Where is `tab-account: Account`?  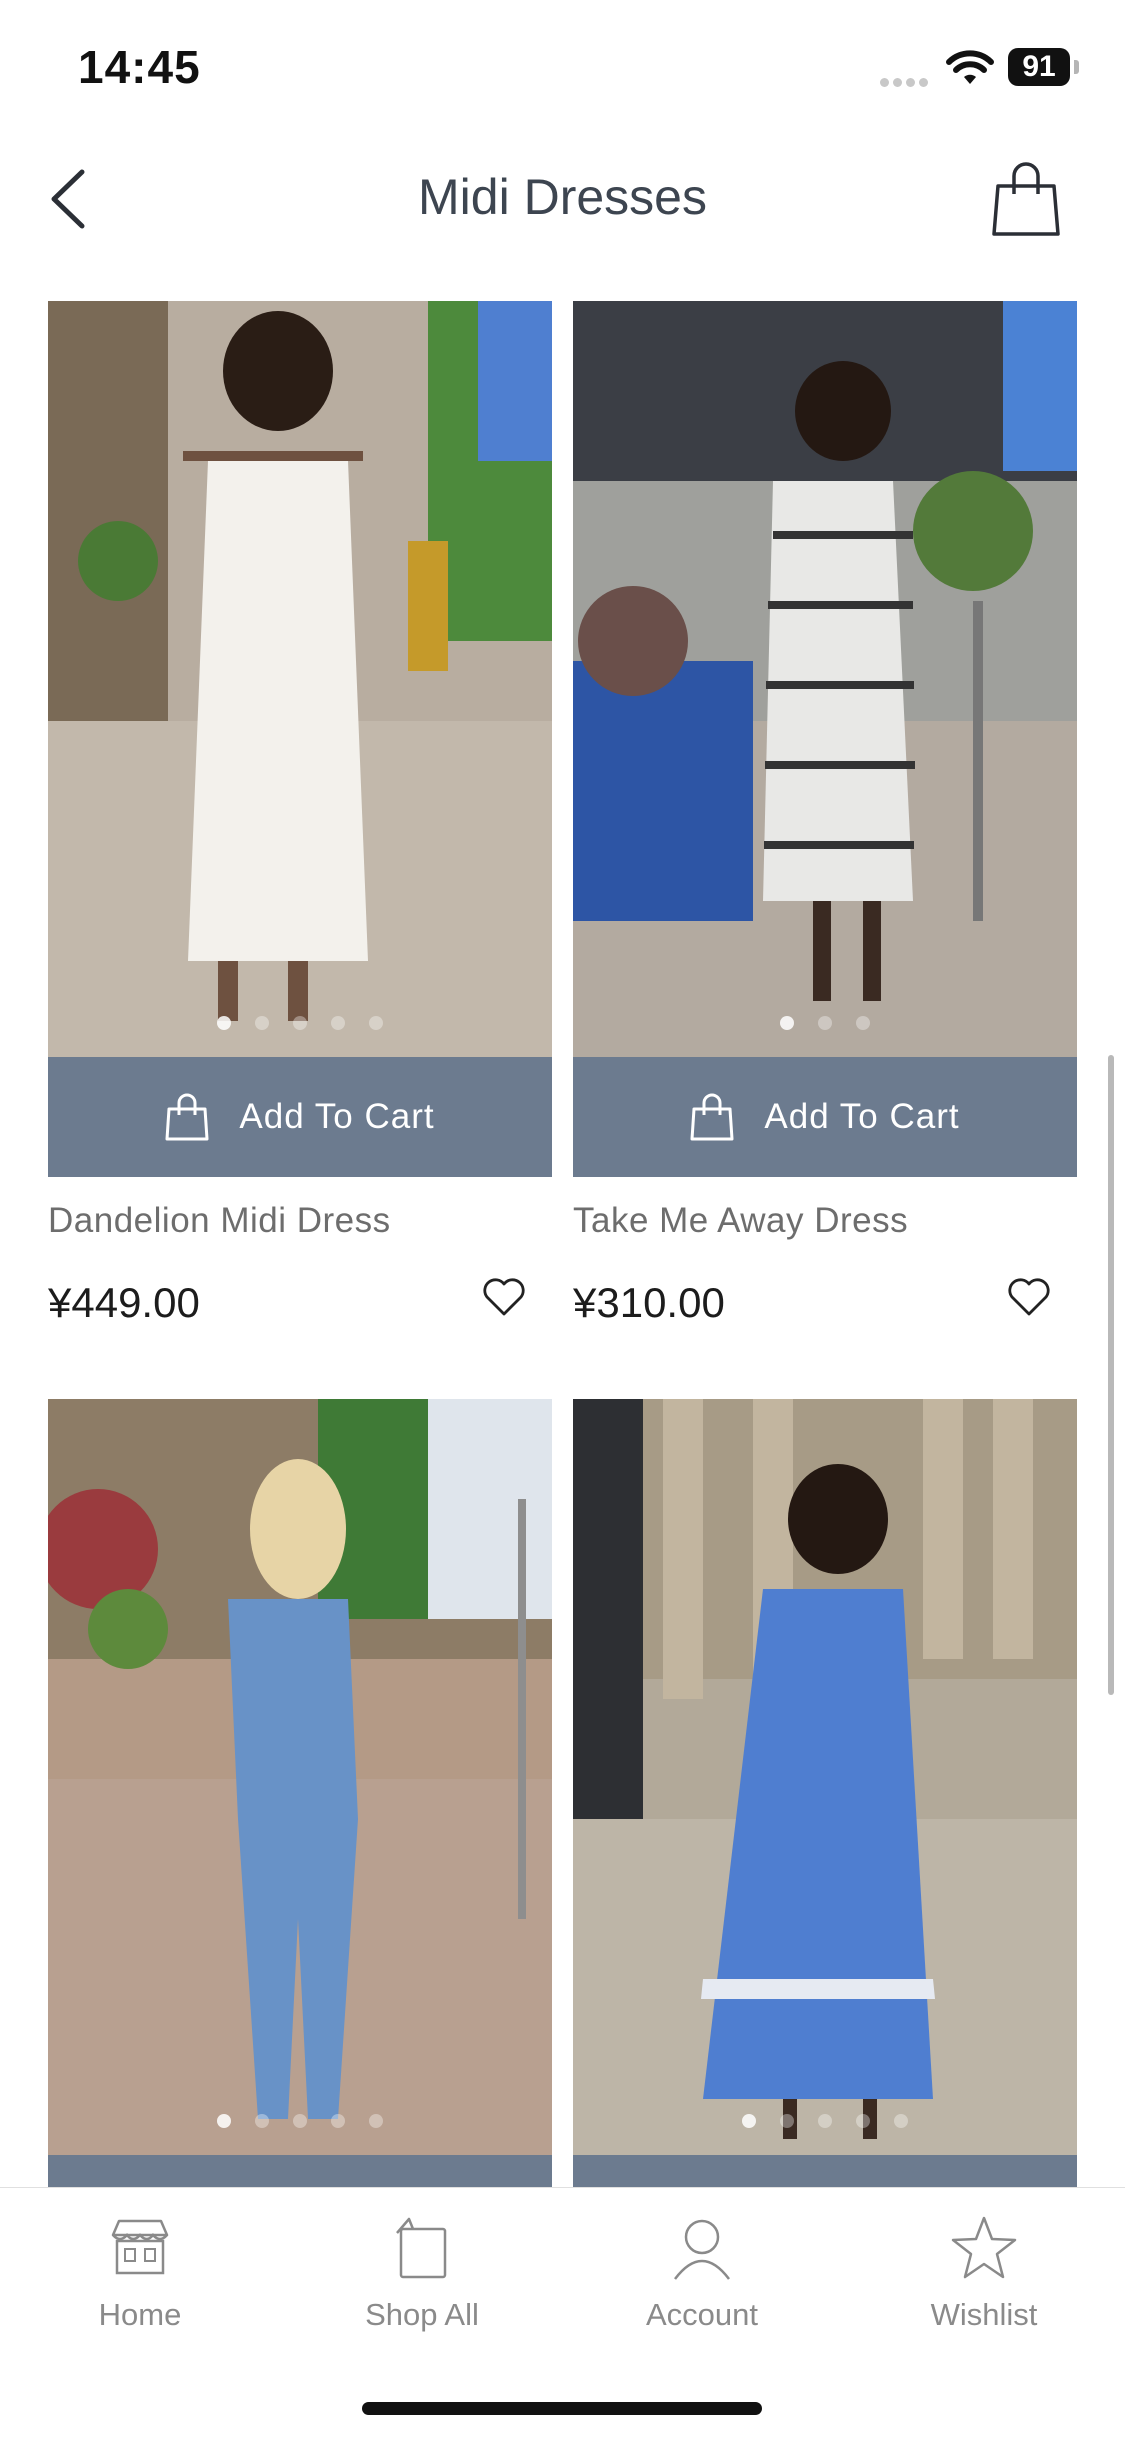
tab-account: Account is located at coordinates (702, 2273).